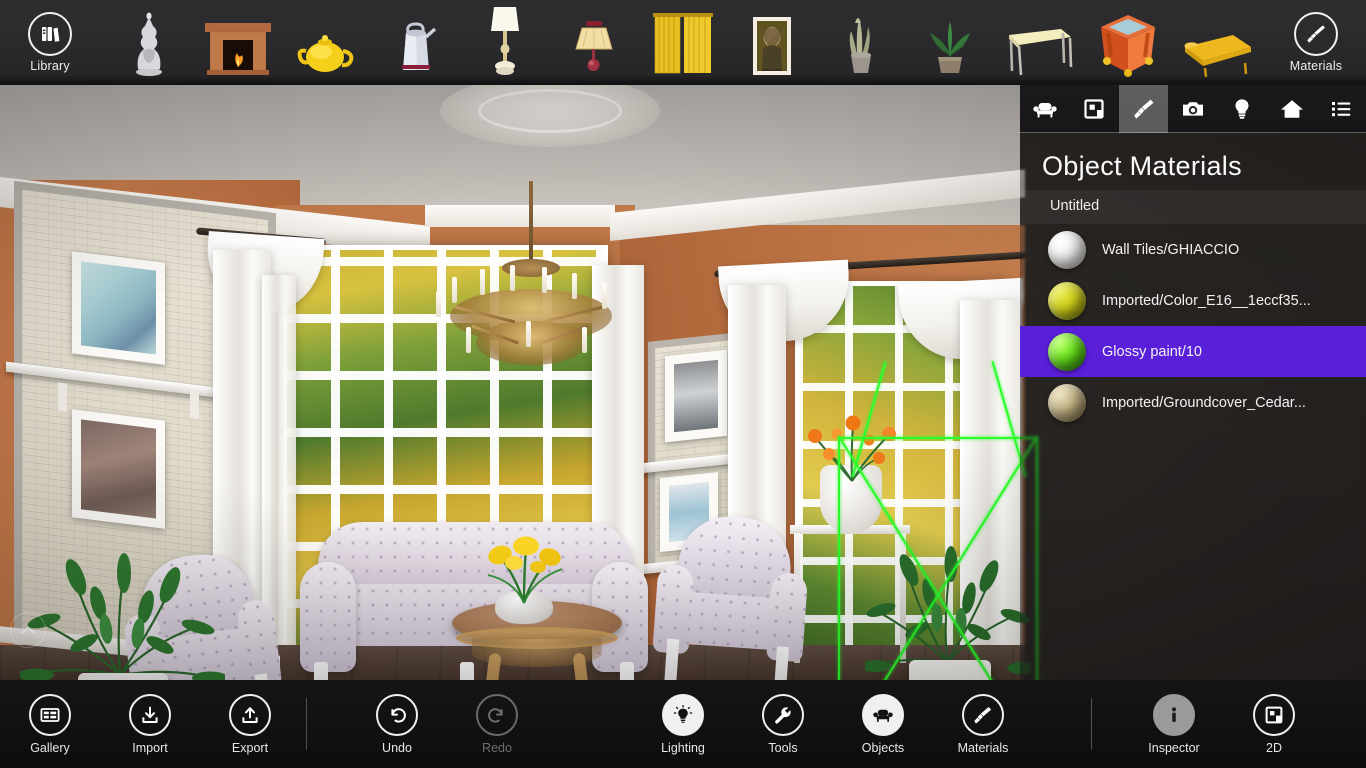 The image size is (1366, 768). Describe the element at coordinates (1174, 714) in the screenshot. I see `info-icon` at that location.